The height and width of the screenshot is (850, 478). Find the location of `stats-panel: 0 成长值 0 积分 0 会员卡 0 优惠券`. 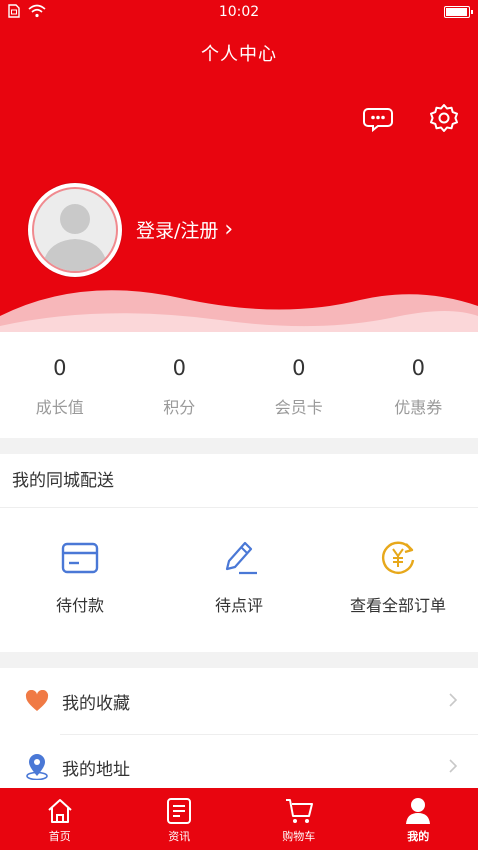

stats-panel: 0 成长值 0 积分 0 会员卡 0 优惠券 is located at coordinates (239, 385).